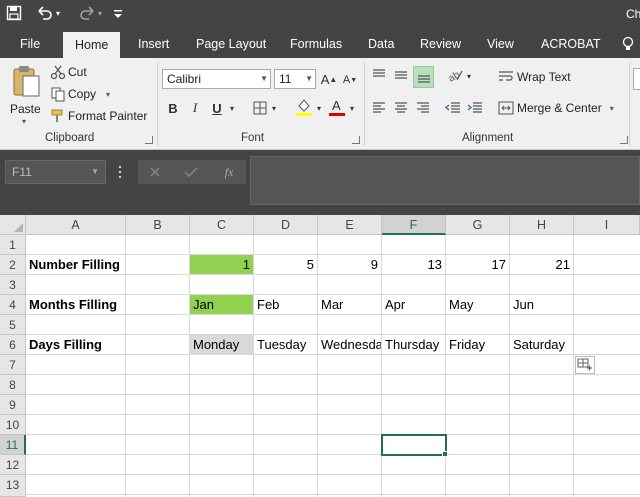  What do you see at coordinates (295, 79) in the screenshot?
I see `font-size-combo: 11 ▼` at bounding box center [295, 79].